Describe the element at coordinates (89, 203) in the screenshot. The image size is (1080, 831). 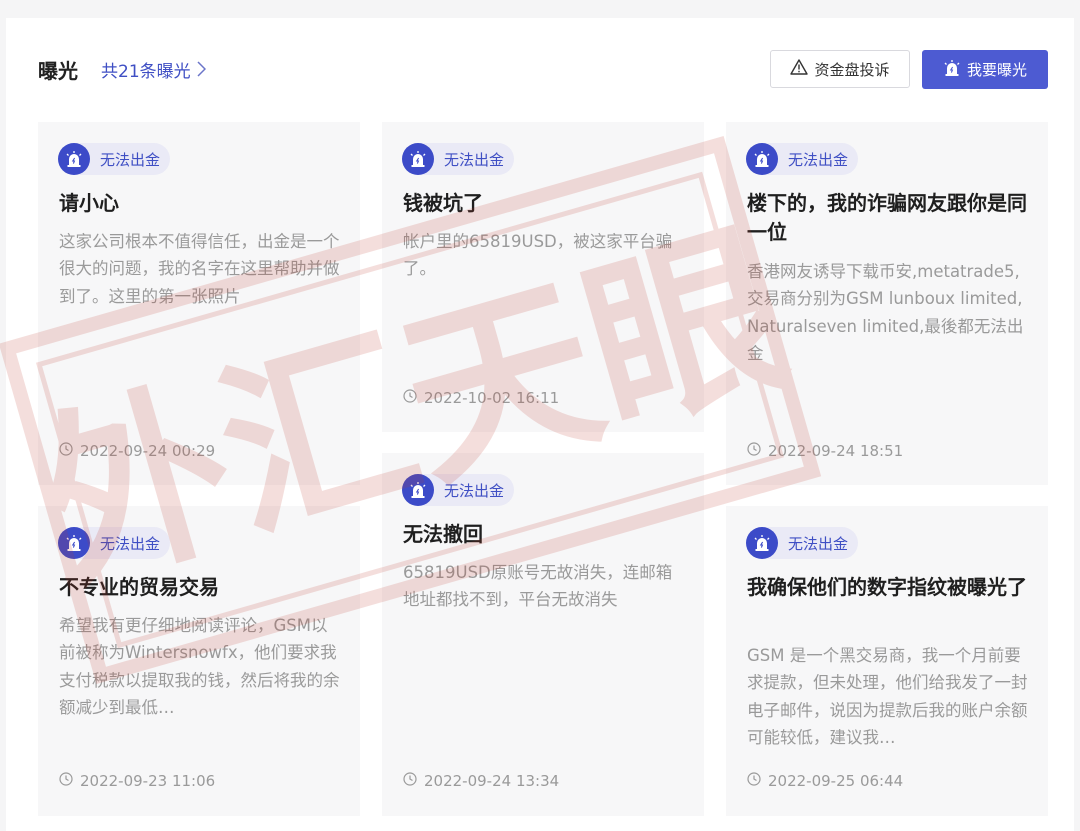
I see `card-title: 请小心` at that location.